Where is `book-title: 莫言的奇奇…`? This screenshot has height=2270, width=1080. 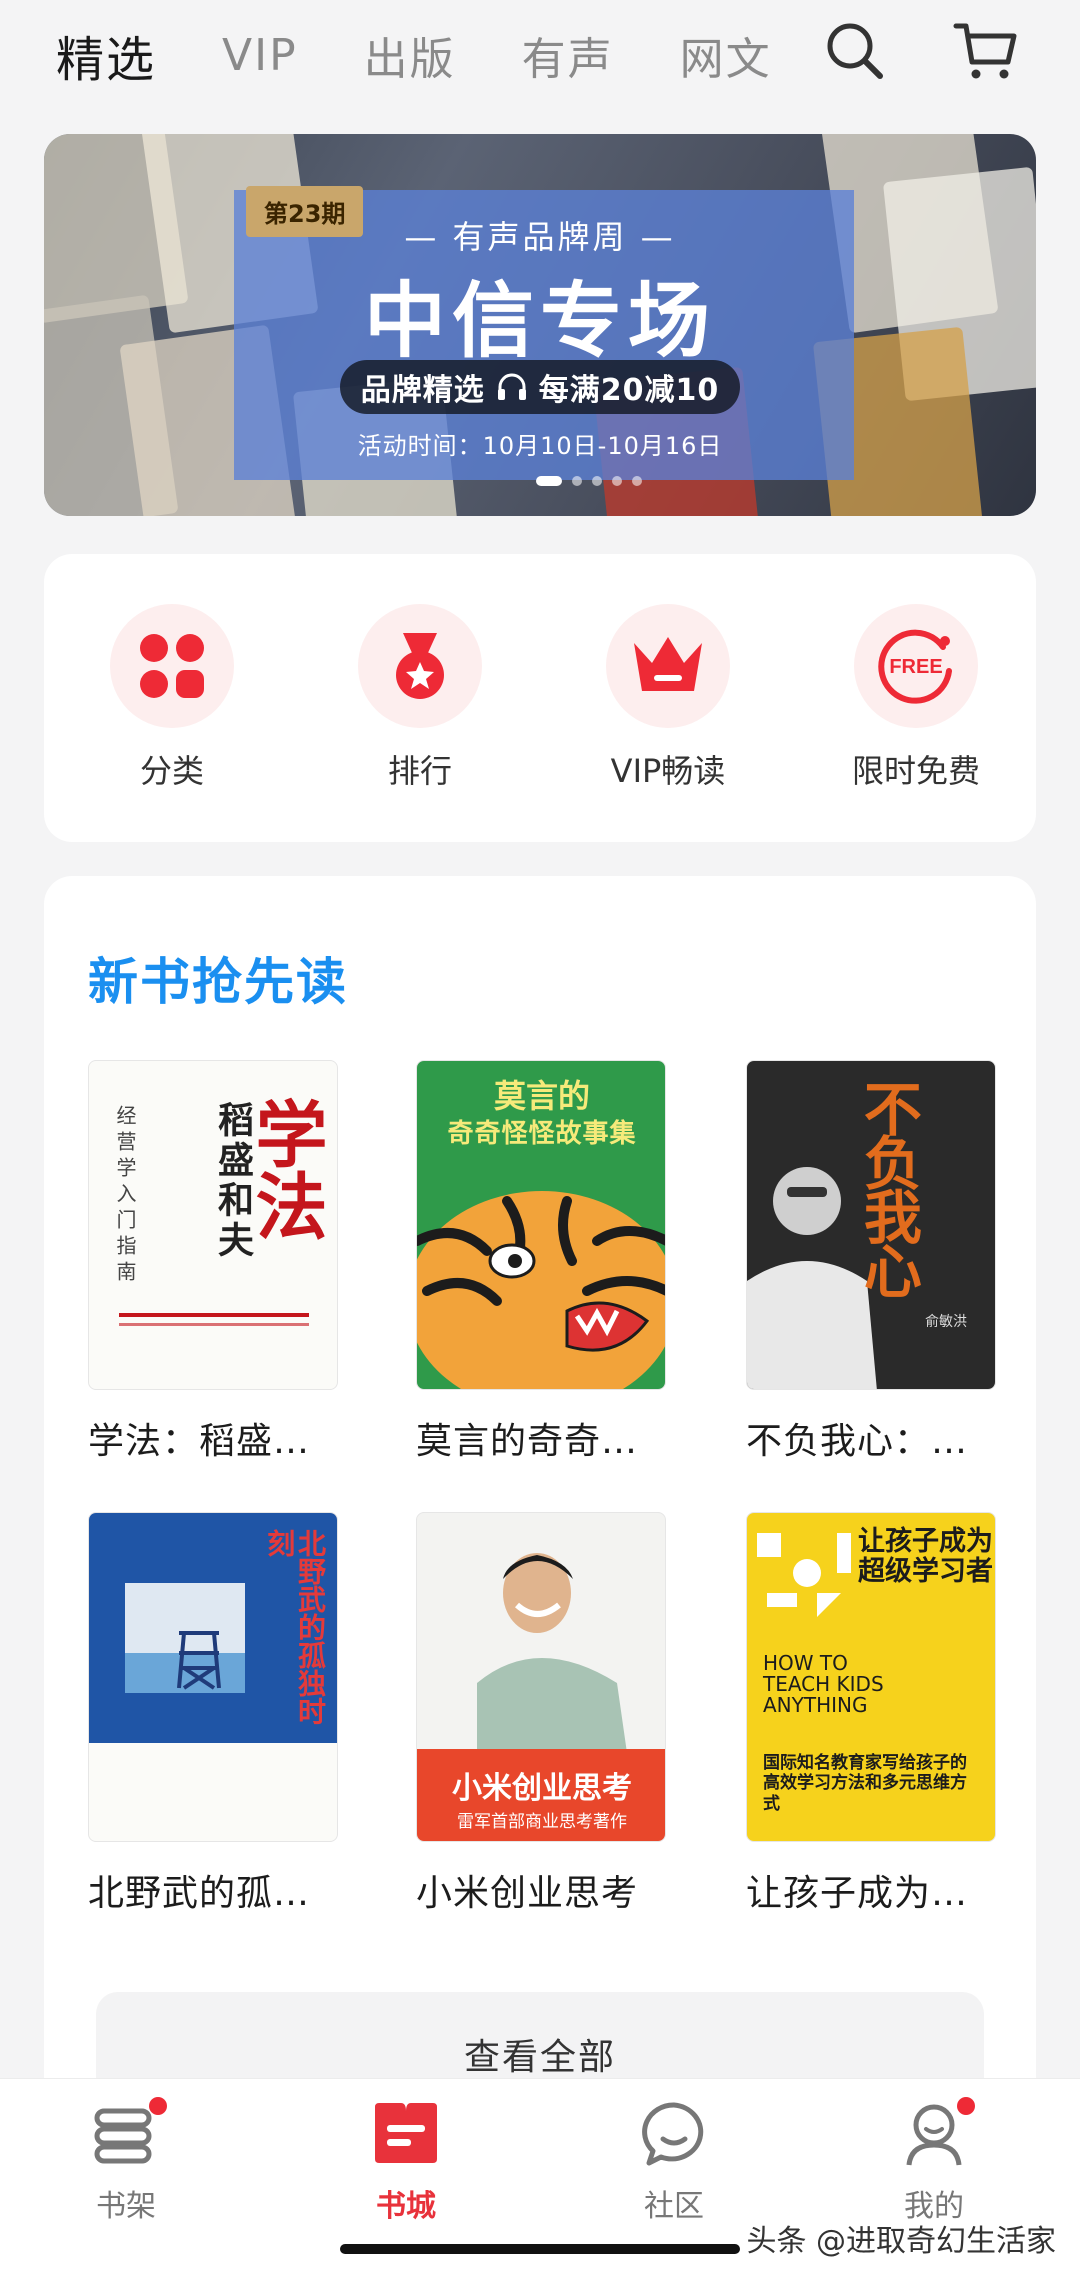 book-title: 莫言的奇奇… is located at coordinates (527, 1441).